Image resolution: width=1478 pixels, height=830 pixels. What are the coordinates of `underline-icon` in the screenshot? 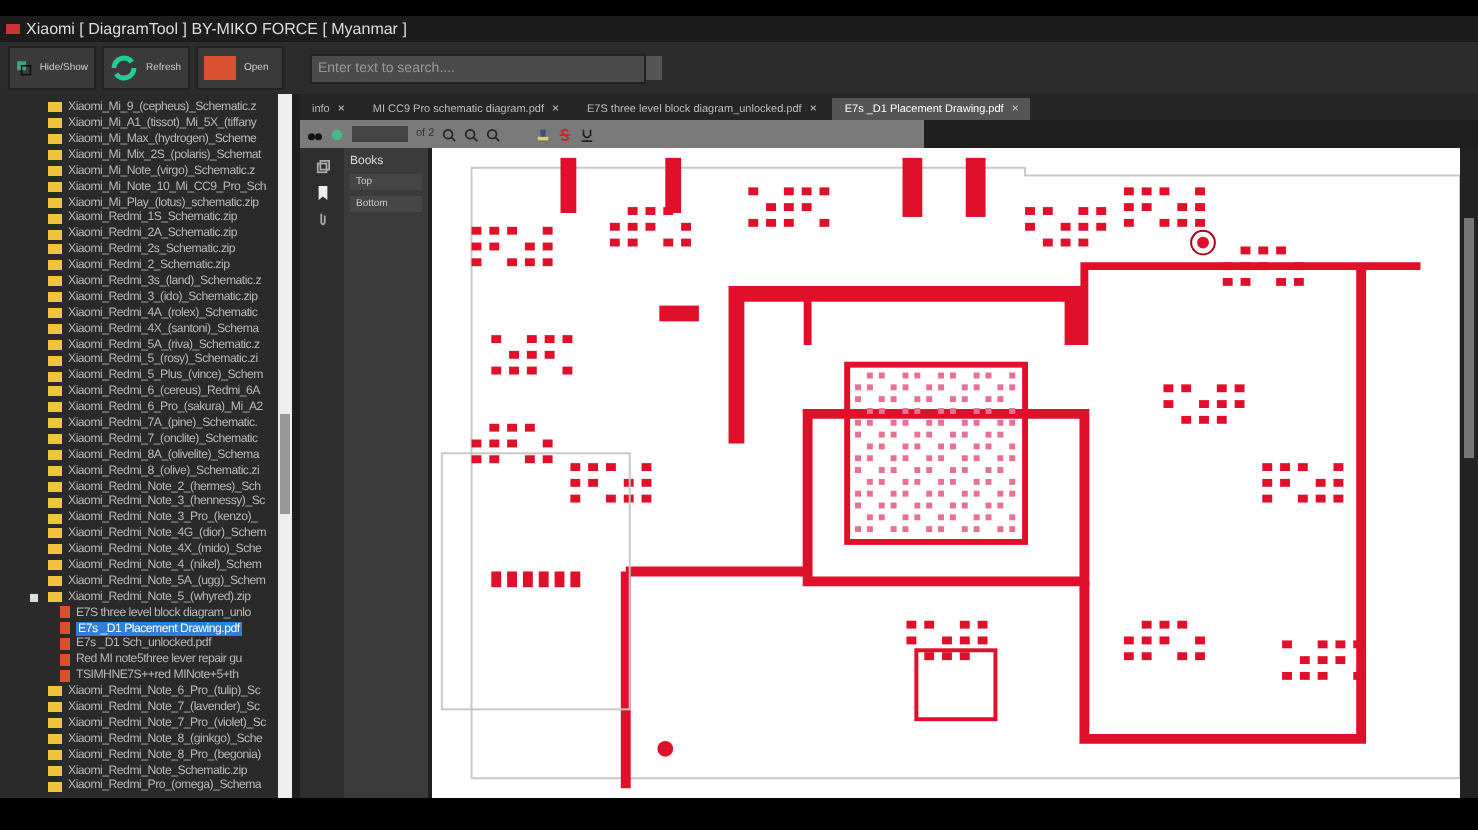 It's located at (587, 134).